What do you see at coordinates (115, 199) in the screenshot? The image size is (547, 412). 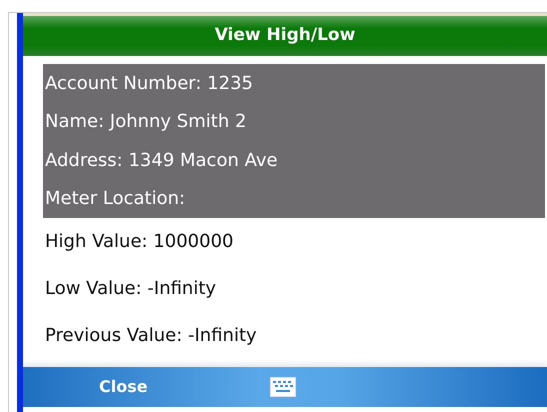 I see `info-text: Meter Location:` at bounding box center [115, 199].